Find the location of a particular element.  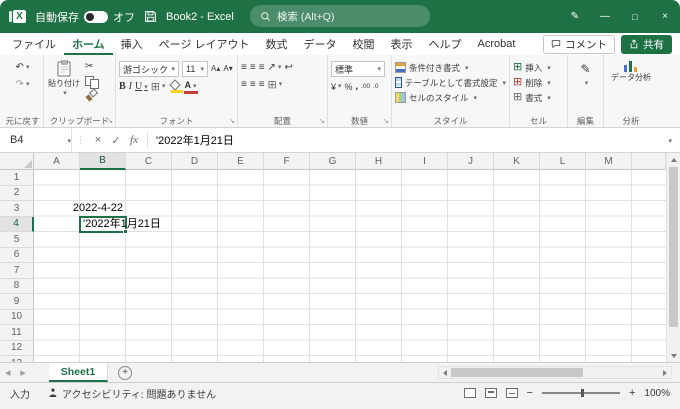

tab-formulas: 数式 is located at coordinates (277, 44).